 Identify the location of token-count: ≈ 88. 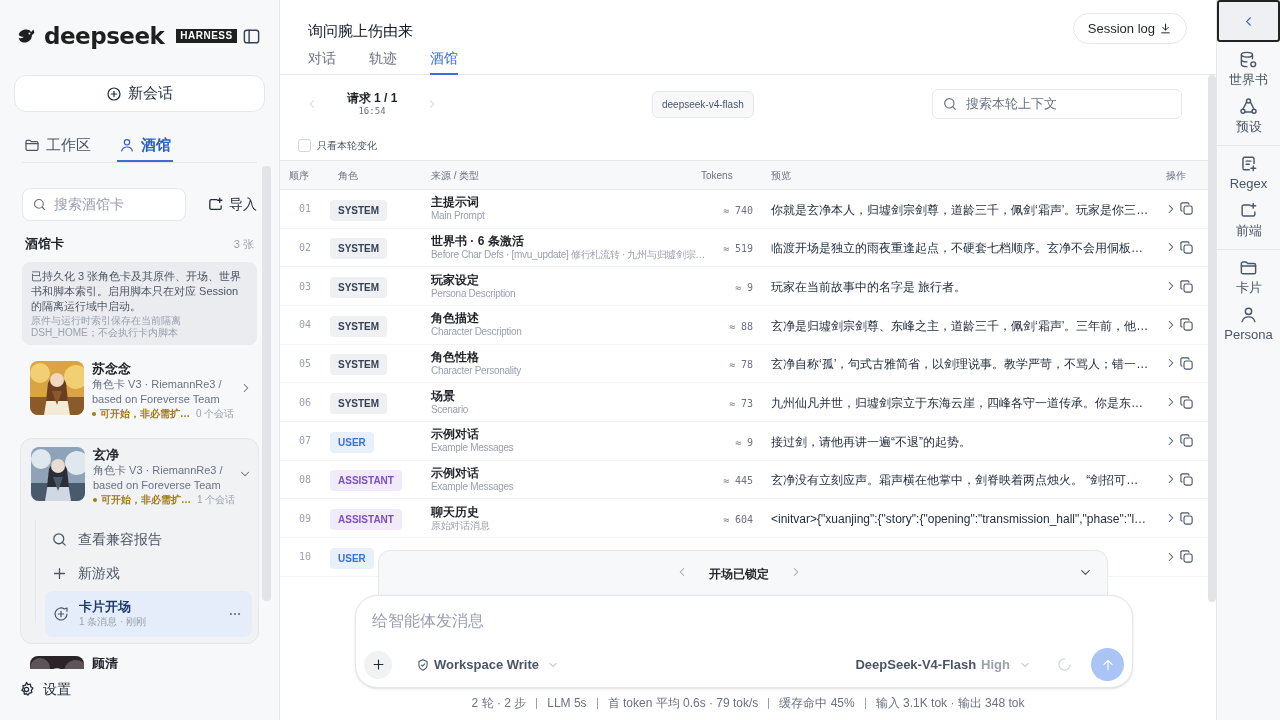
(740, 326).